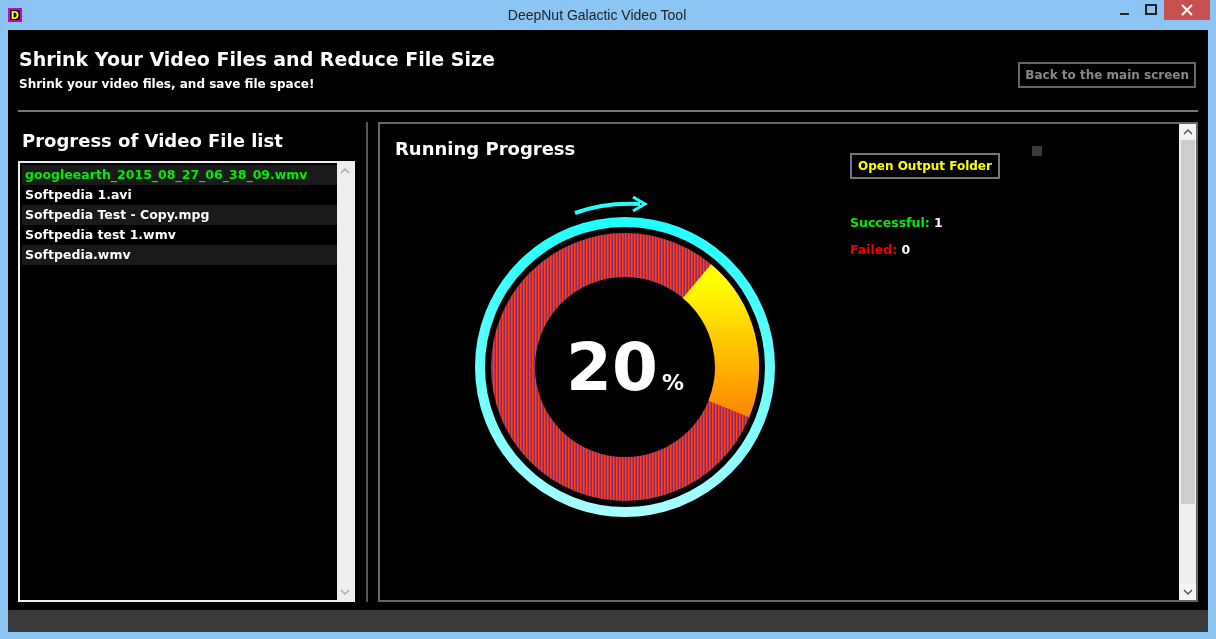 The height and width of the screenshot is (639, 1216). What do you see at coordinates (152, 141) in the screenshot?
I see `file-list-heading: Progress of Video File list` at bounding box center [152, 141].